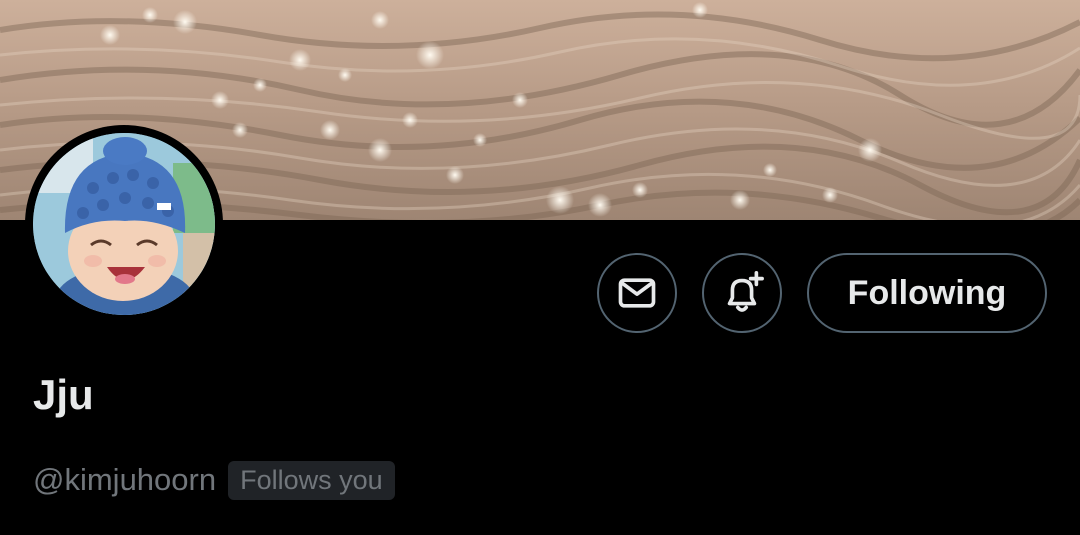  Describe the element at coordinates (927, 293) in the screenshot. I see `following-button: Following` at that location.